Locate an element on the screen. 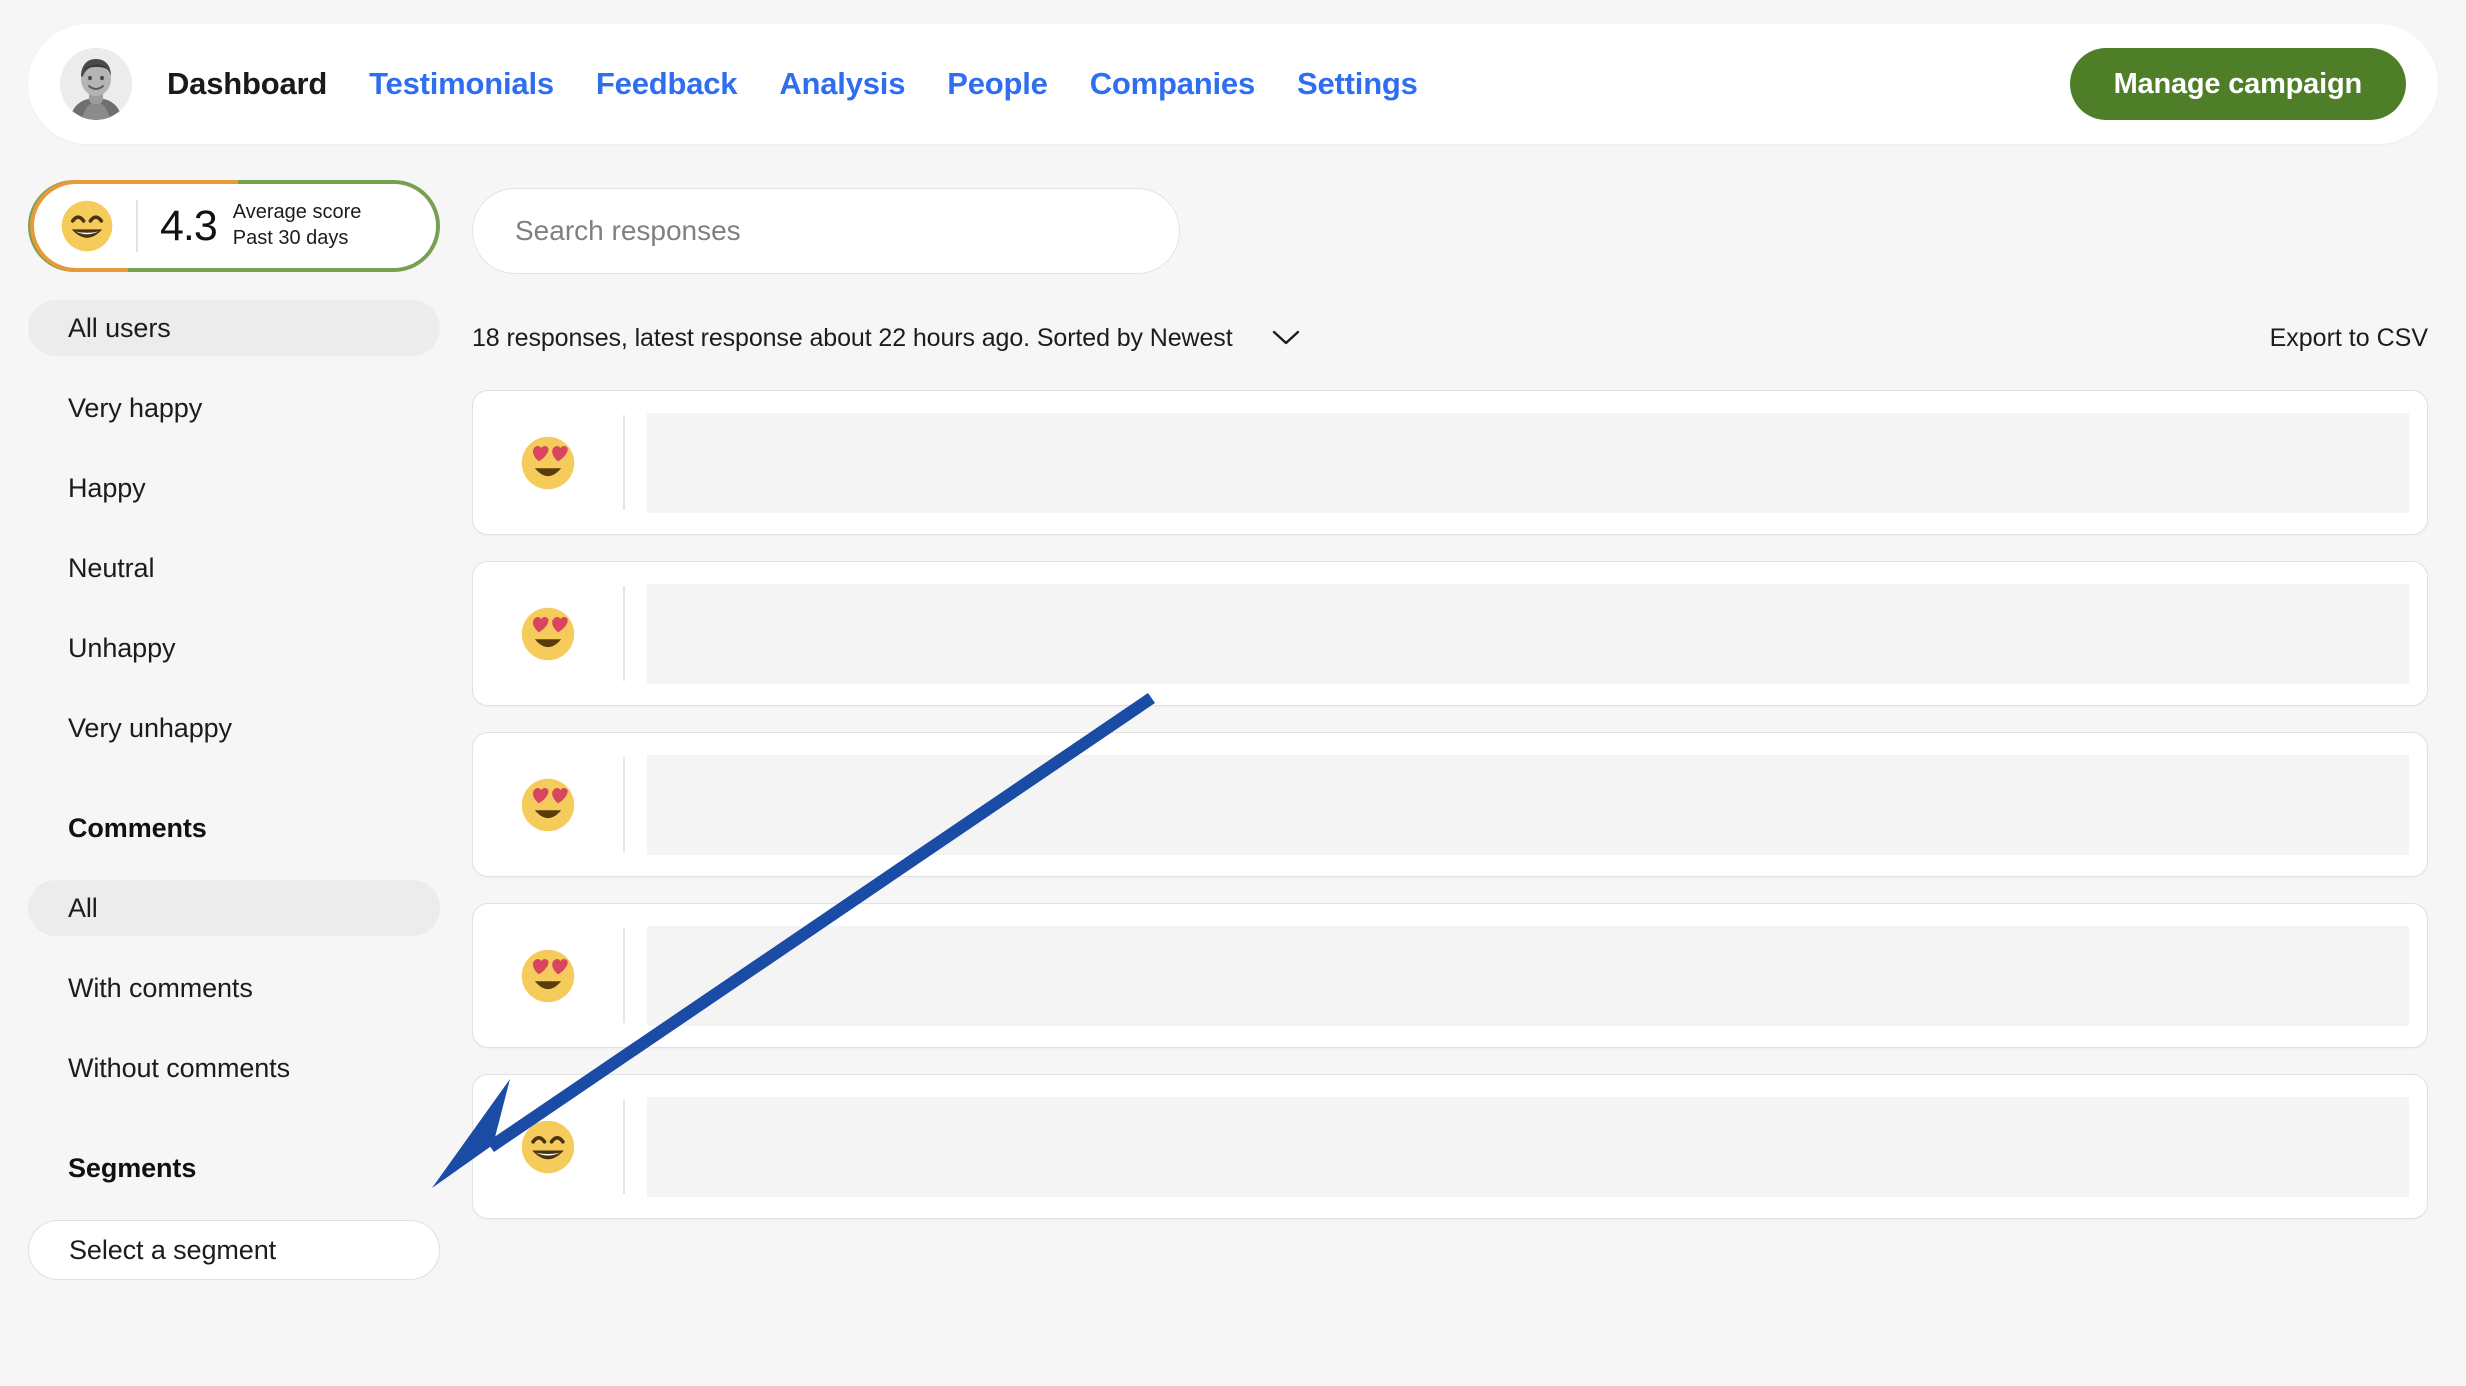  chevron-down-icon is located at coordinates (1286, 338).